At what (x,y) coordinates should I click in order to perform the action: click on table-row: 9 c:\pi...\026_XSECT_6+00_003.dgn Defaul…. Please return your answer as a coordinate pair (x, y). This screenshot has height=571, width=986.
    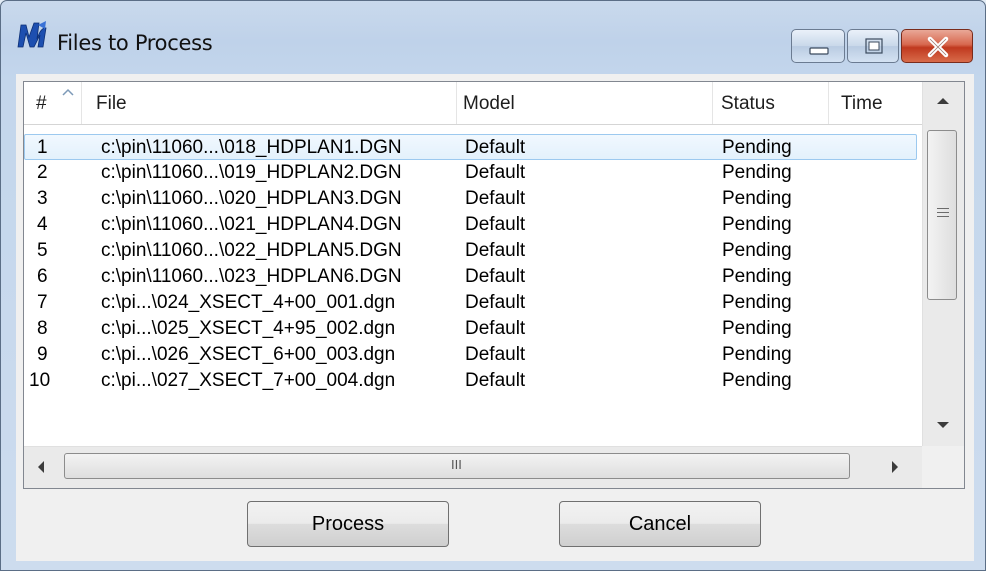
    Looking at the image, I should click on (470, 355).